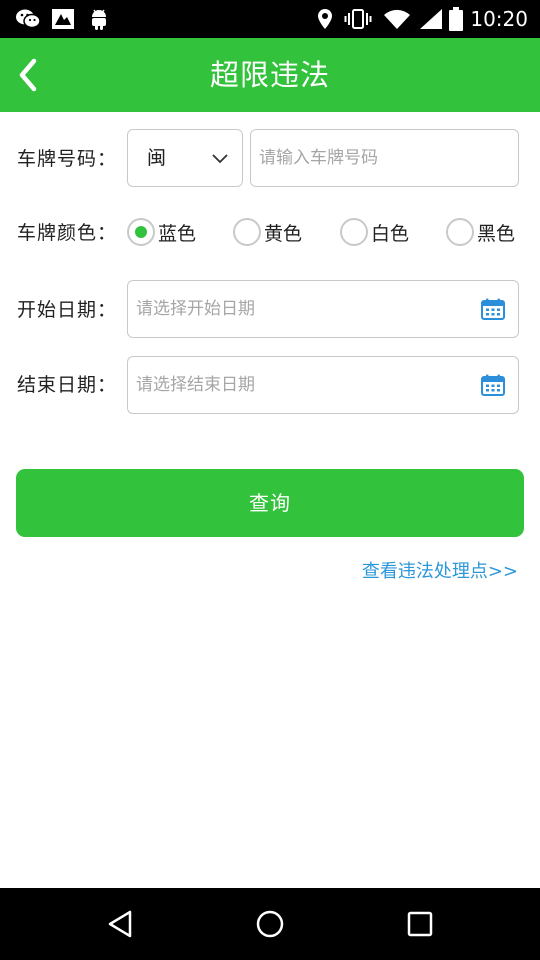  I want to click on navigation-bar, so click(270, 924).